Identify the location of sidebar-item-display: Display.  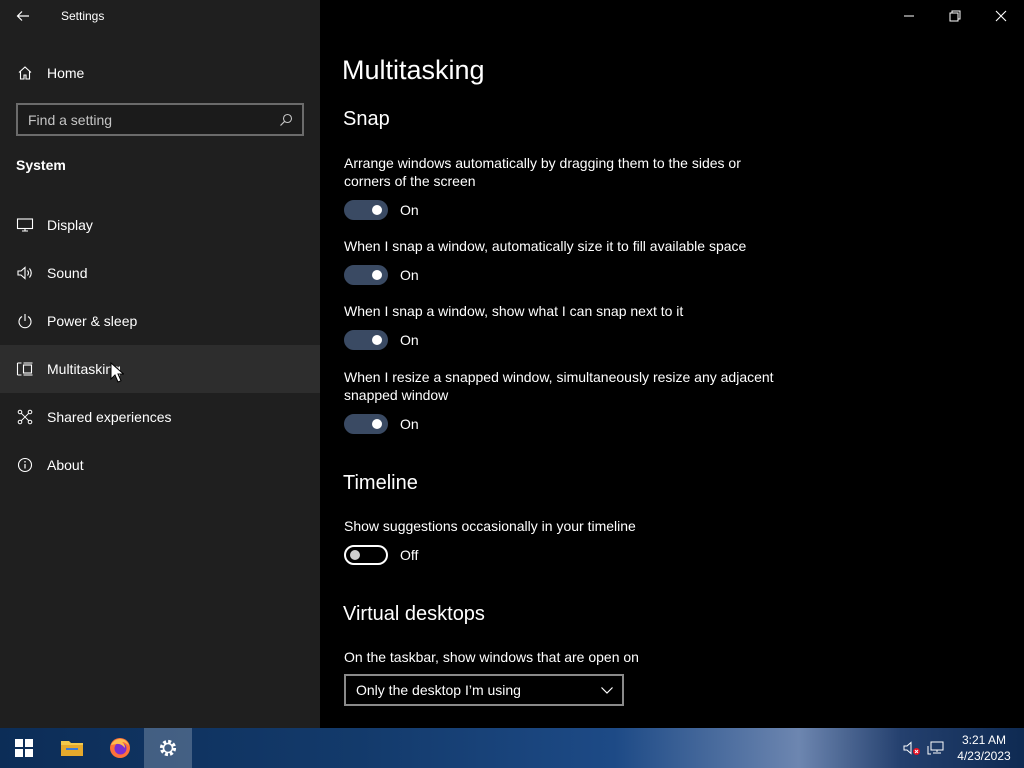
(160, 225).